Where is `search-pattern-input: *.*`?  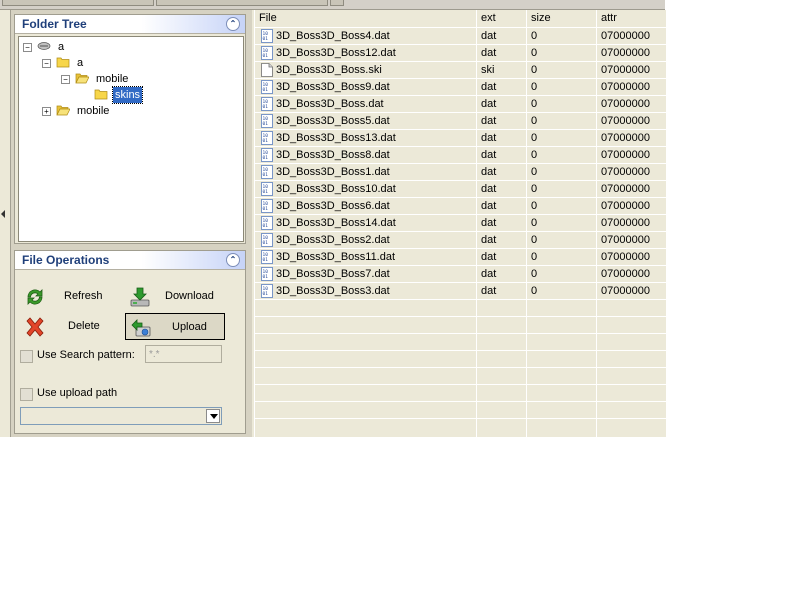 search-pattern-input: *.* is located at coordinates (183, 354).